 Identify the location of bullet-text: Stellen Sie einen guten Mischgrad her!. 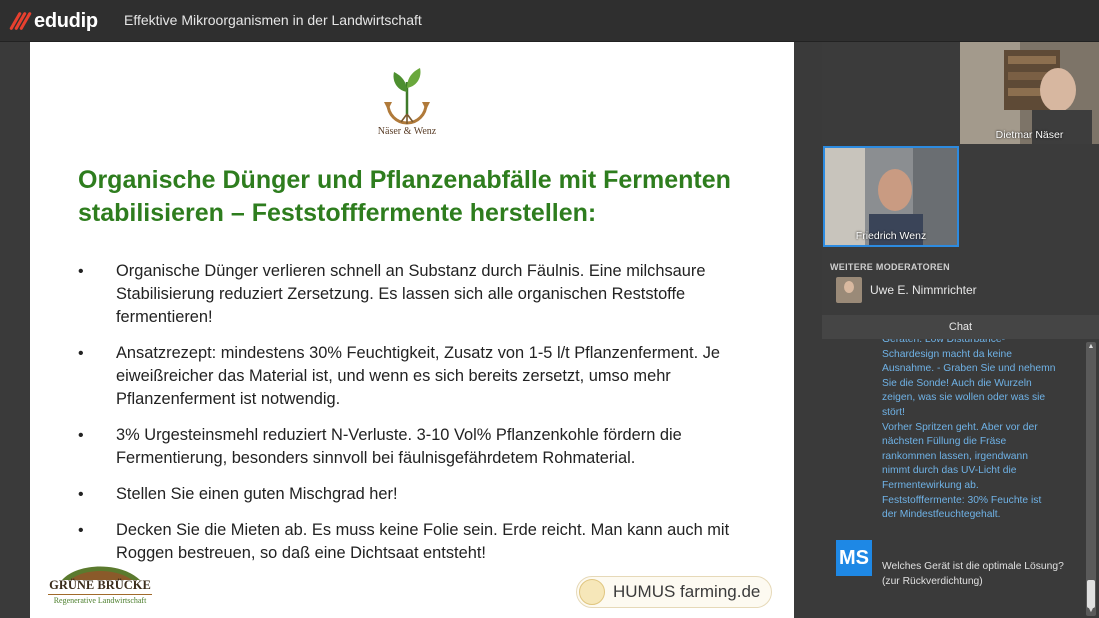
(257, 494).